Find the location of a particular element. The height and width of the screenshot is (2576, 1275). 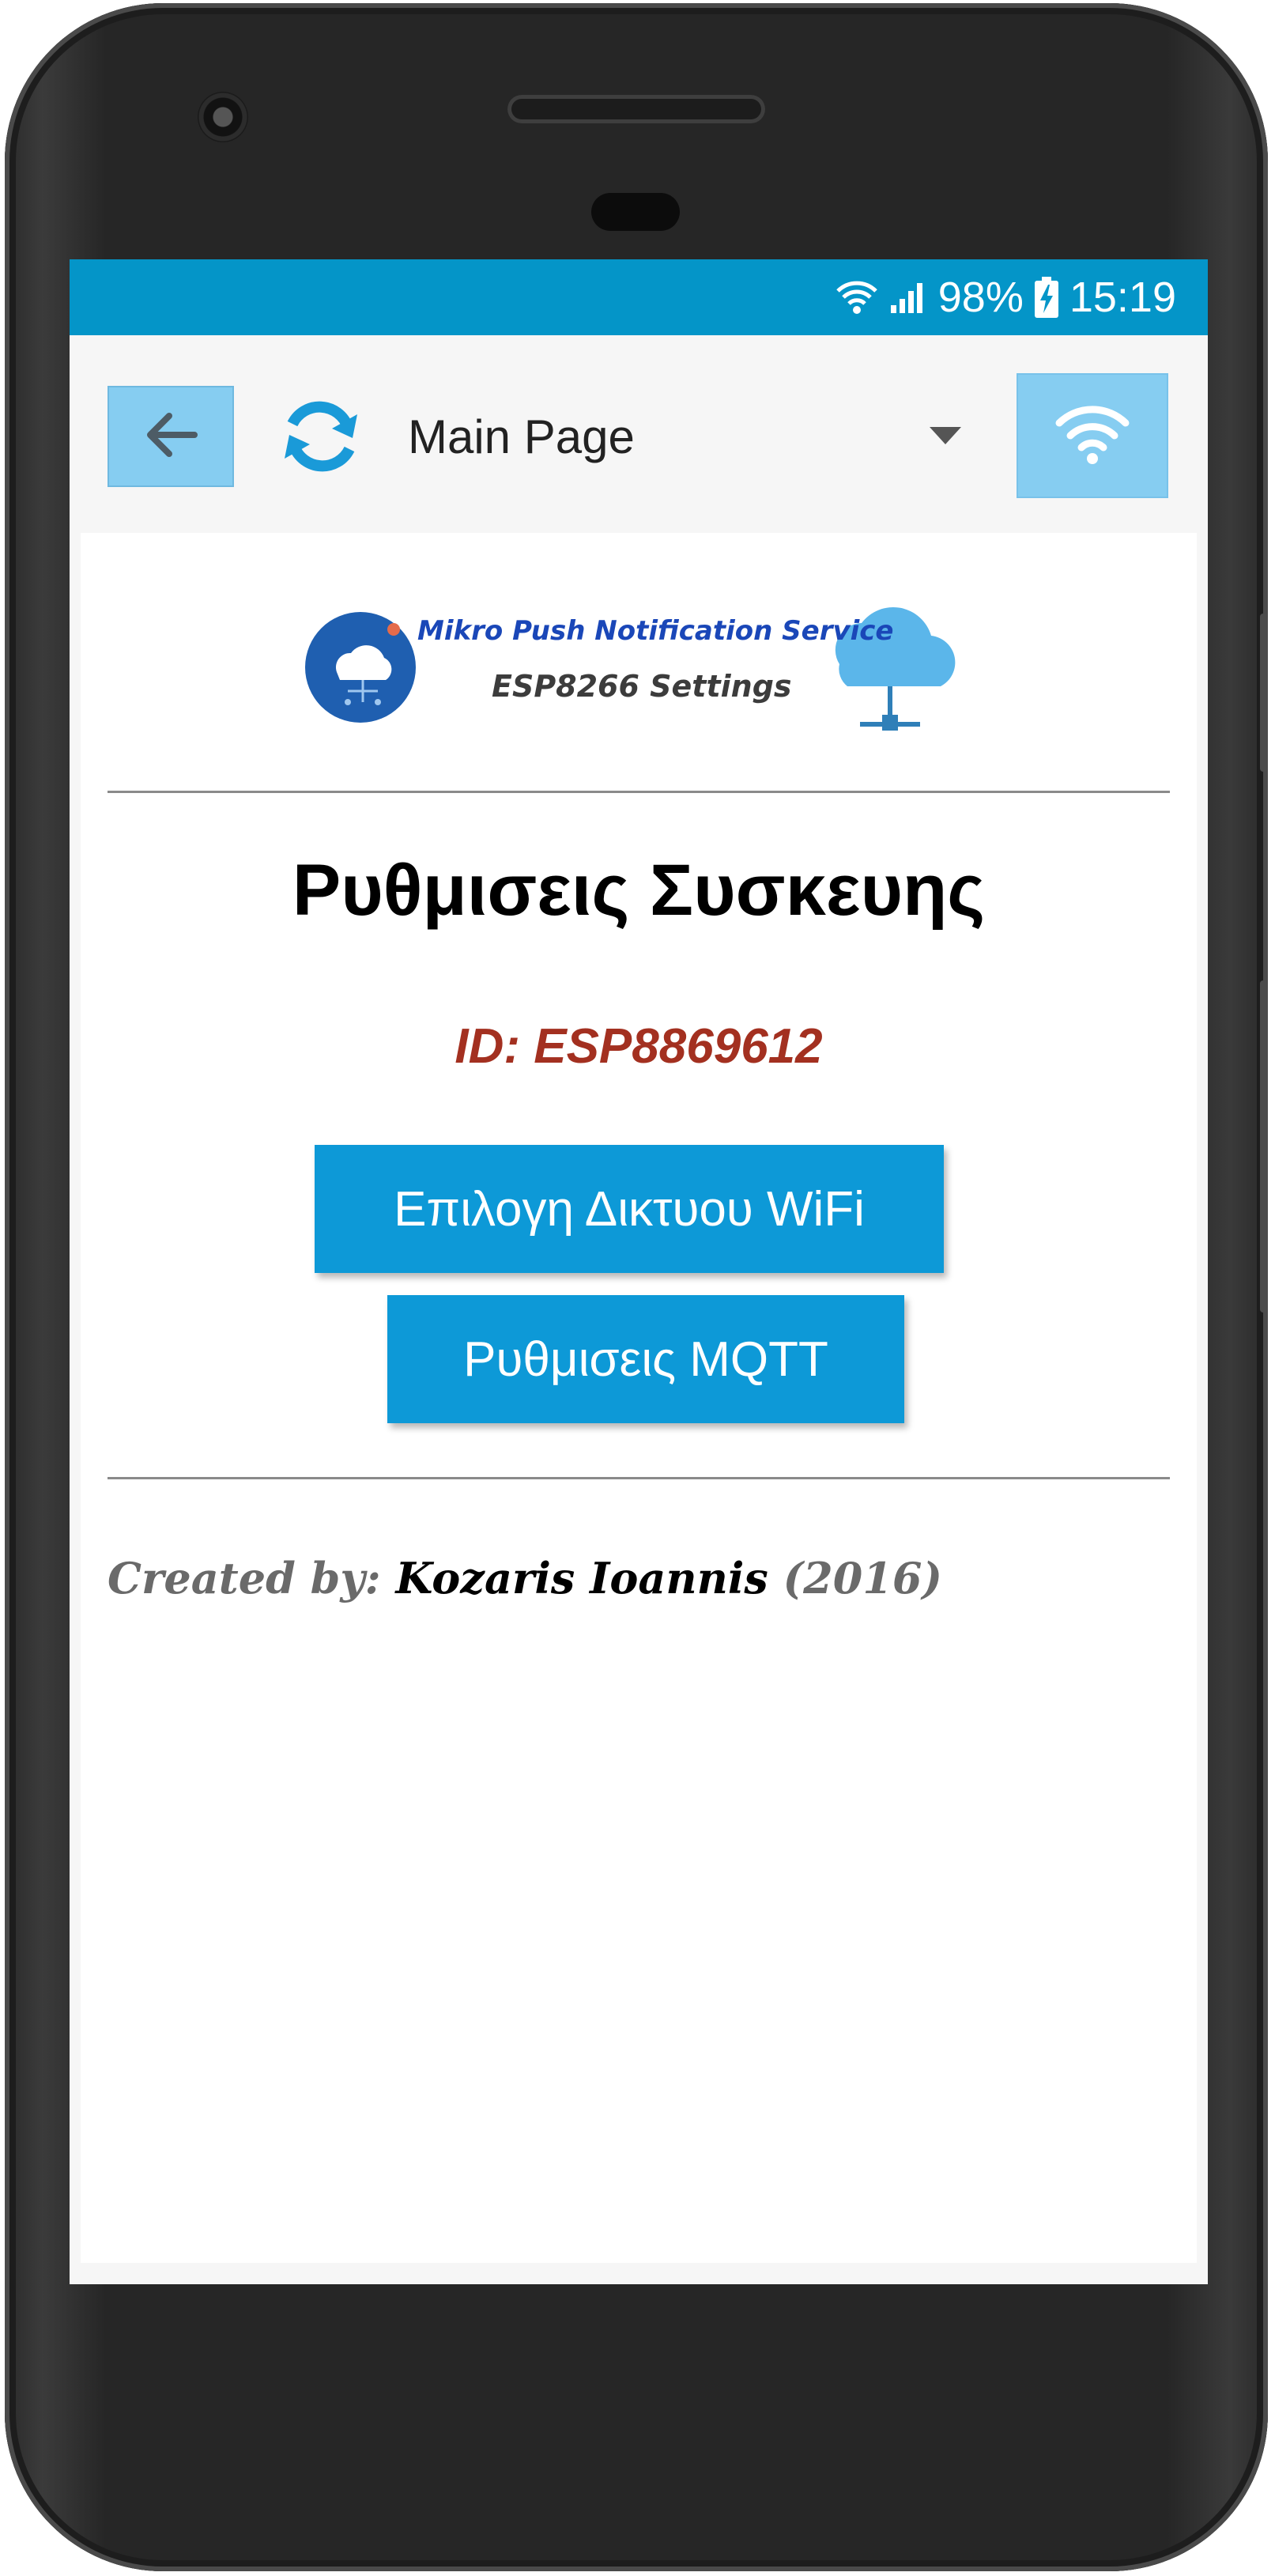

refresh-icon is located at coordinates (321, 443).